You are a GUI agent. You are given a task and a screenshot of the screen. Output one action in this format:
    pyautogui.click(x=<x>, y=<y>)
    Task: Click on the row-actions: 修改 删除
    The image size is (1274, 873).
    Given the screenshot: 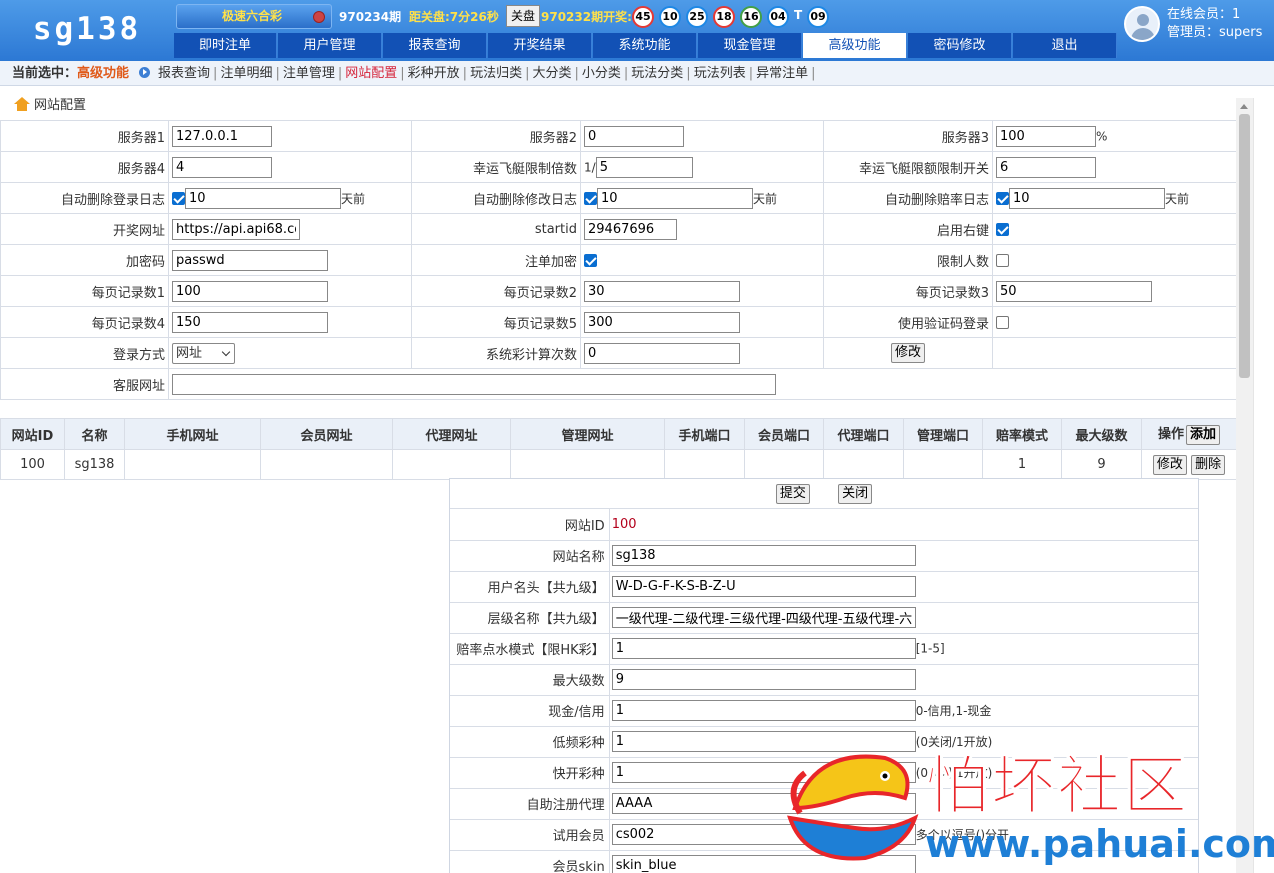 What is the action you would take?
    pyautogui.click(x=1189, y=464)
    